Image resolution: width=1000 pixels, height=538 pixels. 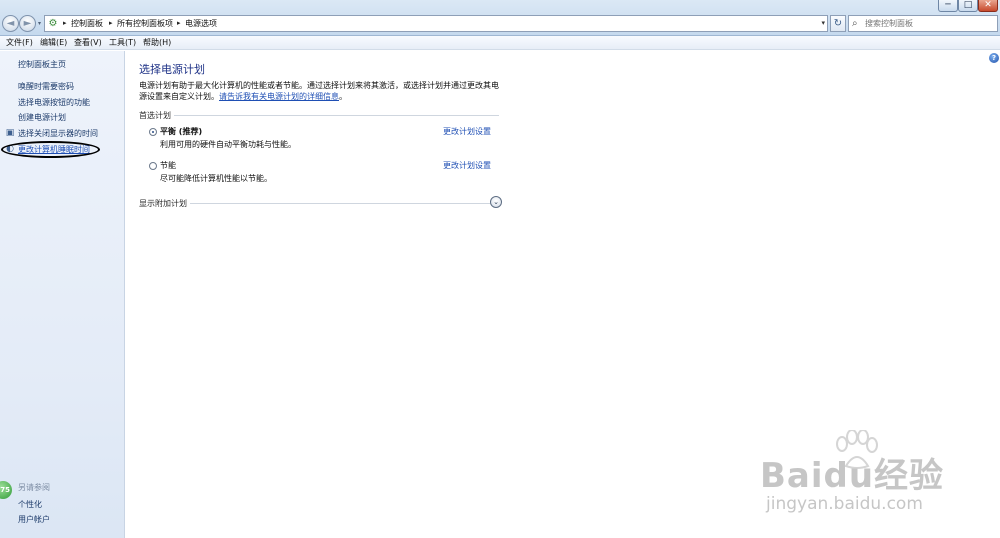 What do you see at coordinates (42, 64) in the screenshot?
I see `sidebar-home-link: 控制面板主页` at bounding box center [42, 64].